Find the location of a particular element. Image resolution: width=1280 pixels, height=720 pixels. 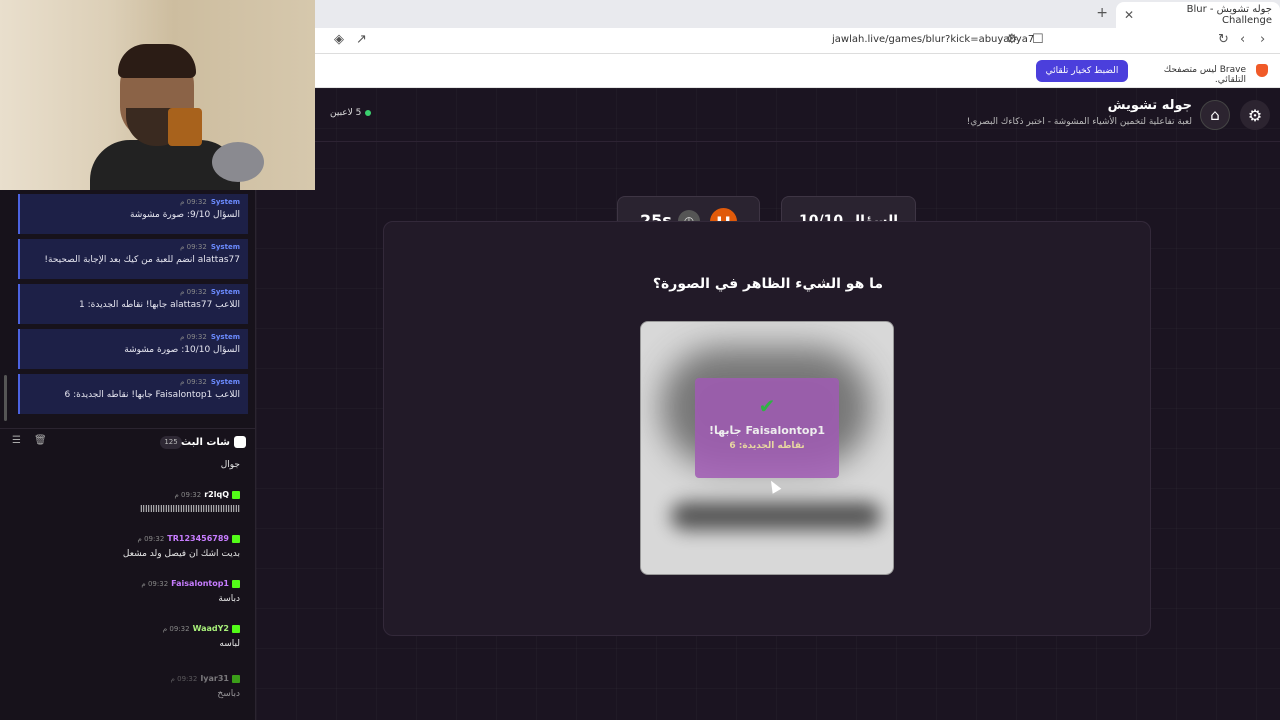

set-default-button: الضبط كخيار تلقائي is located at coordinates (1082, 71).